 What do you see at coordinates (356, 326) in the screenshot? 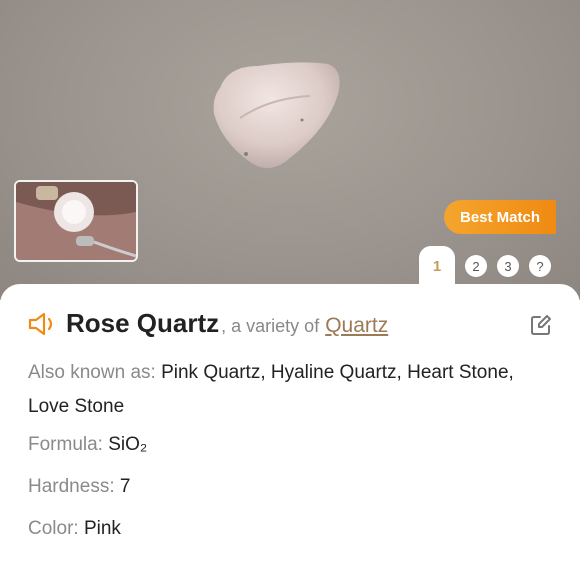
I see `variety-link: Quartz` at bounding box center [356, 326].